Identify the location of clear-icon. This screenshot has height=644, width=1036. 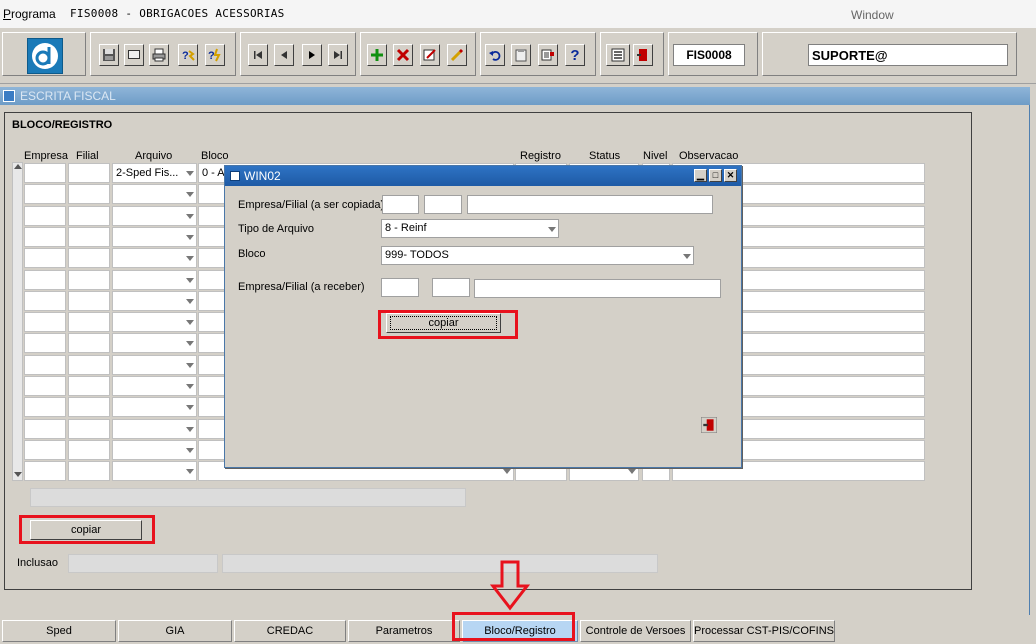
(457, 55).